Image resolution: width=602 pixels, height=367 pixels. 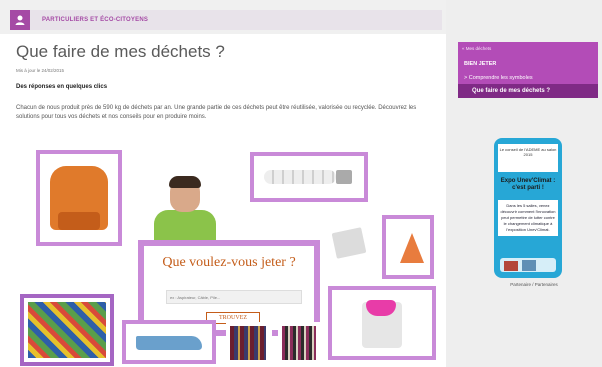 What do you see at coordinates (62, 87) in the screenshot?
I see `subheading: Des réponses en quelques clics` at bounding box center [62, 87].